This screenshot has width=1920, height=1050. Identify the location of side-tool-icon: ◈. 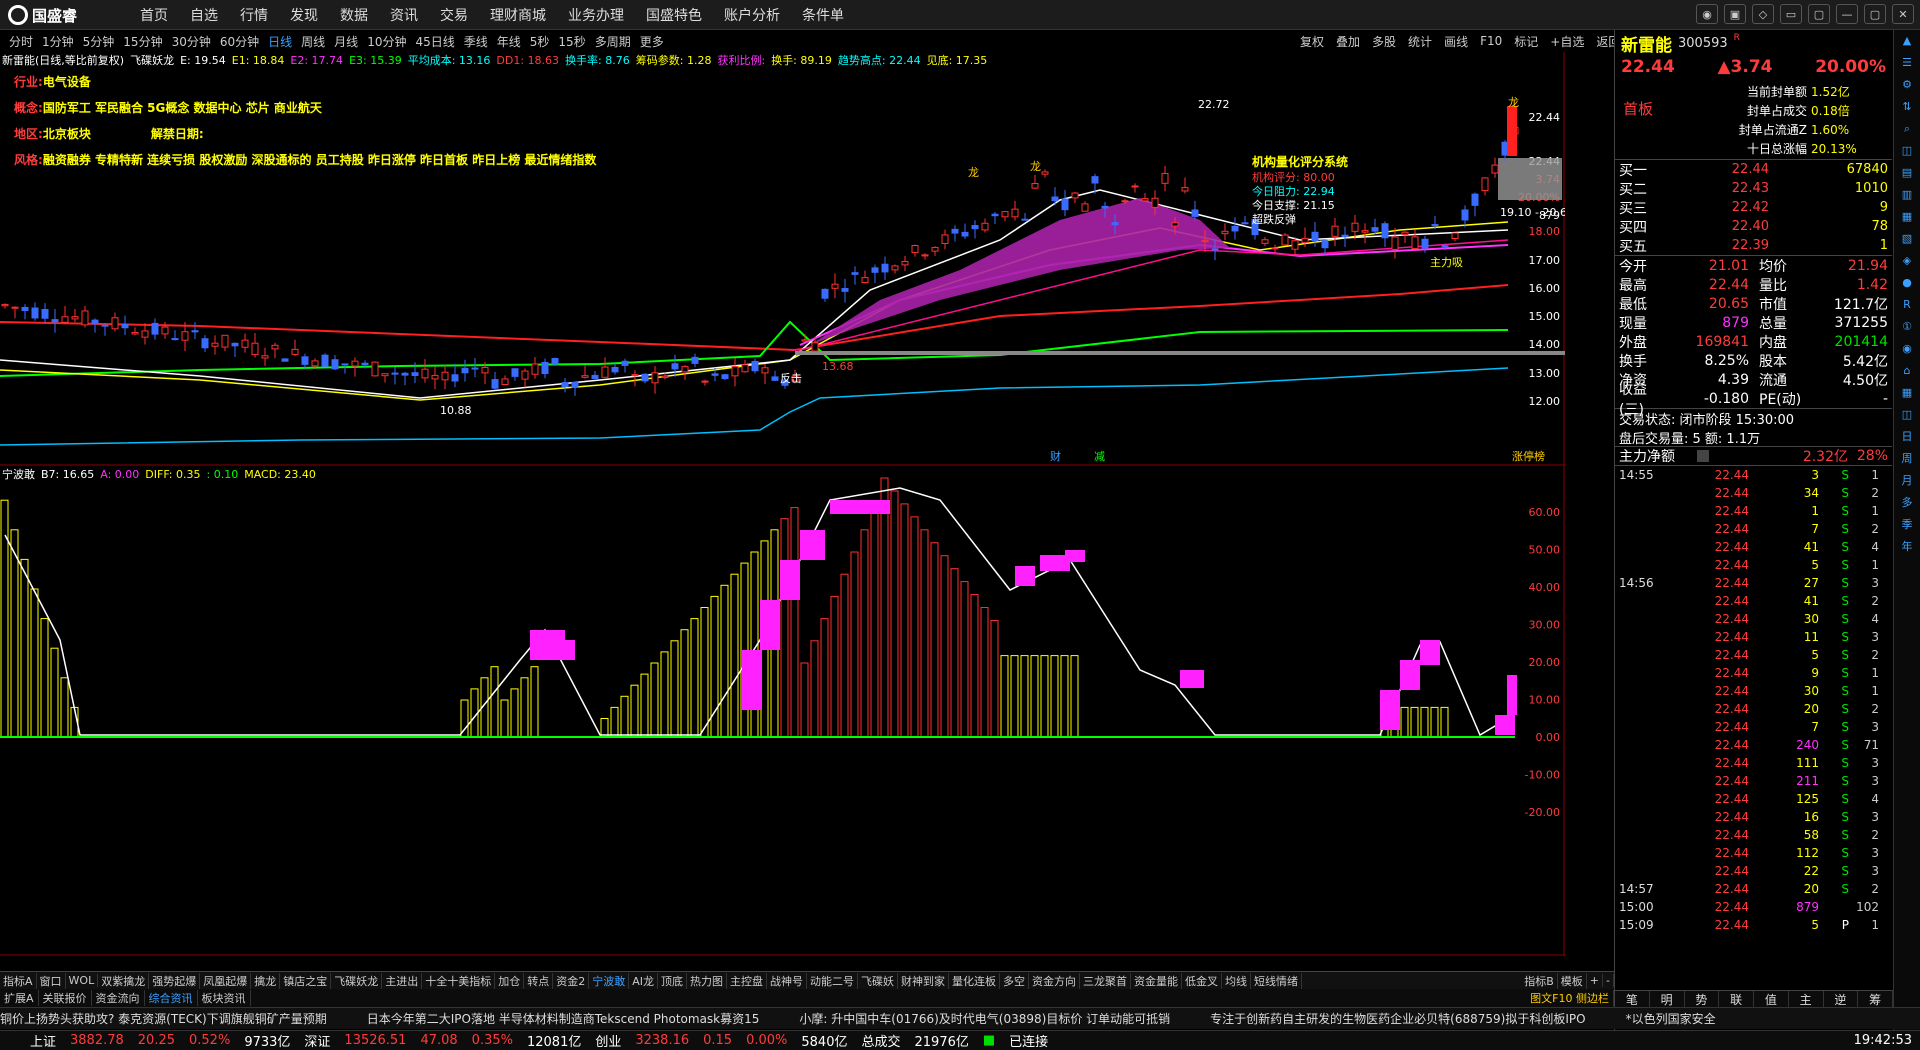
(1907, 261).